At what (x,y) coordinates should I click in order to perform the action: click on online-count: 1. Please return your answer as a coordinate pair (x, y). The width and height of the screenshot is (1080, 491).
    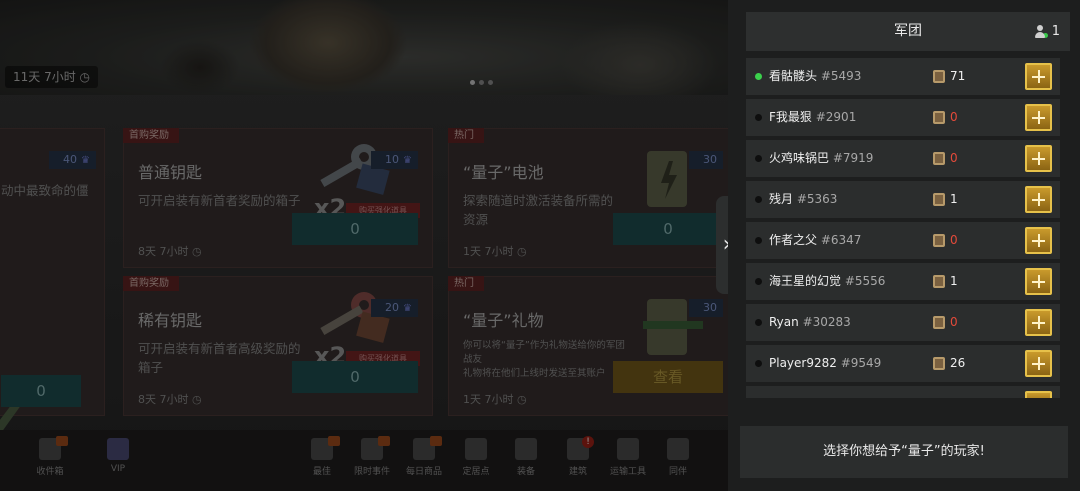
    Looking at the image, I should click on (1047, 31).